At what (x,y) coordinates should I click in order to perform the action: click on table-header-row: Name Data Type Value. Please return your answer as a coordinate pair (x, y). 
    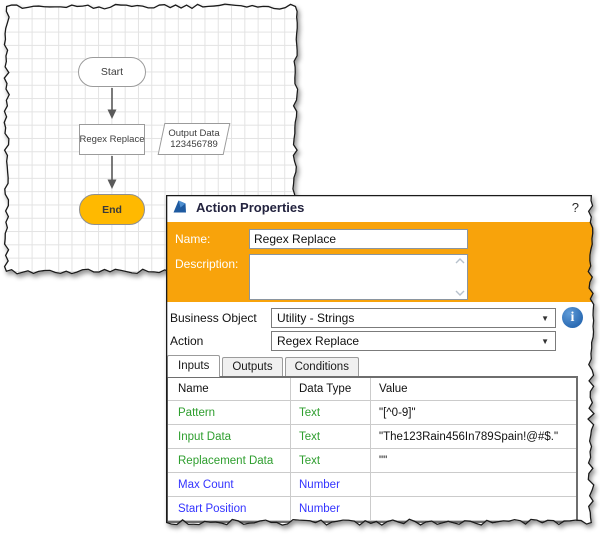
    Looking at the image, I should click on (372, 389).